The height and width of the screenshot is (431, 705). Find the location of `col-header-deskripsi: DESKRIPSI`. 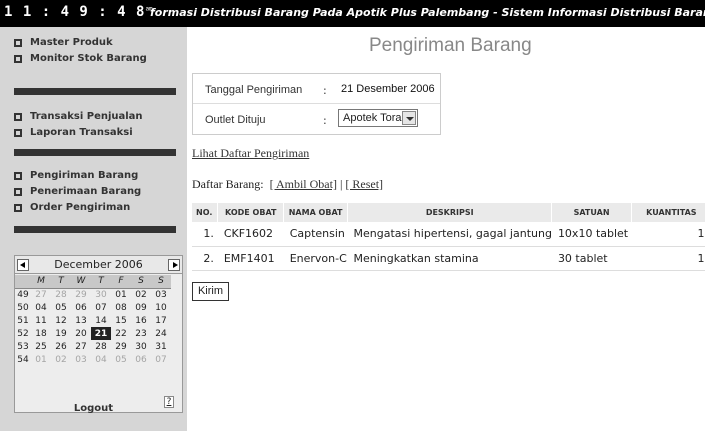

col-header-deskripsi: DESKRIPSI is located at coordinates (450, 212).